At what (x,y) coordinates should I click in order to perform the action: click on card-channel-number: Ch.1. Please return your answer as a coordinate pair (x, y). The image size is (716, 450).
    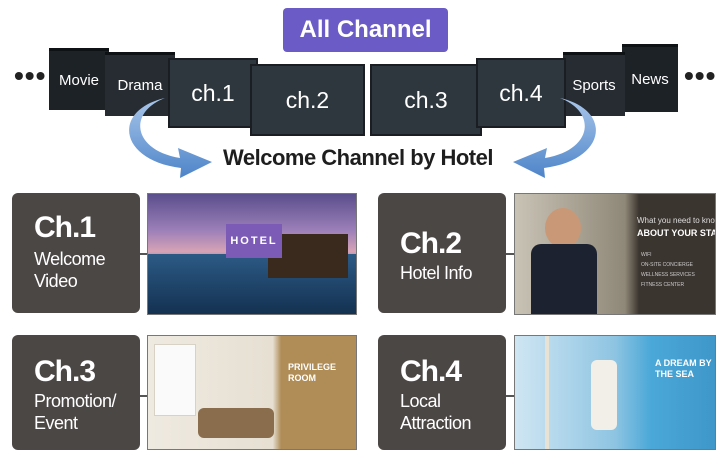
    Looking at the image, I should click on (65, 227).